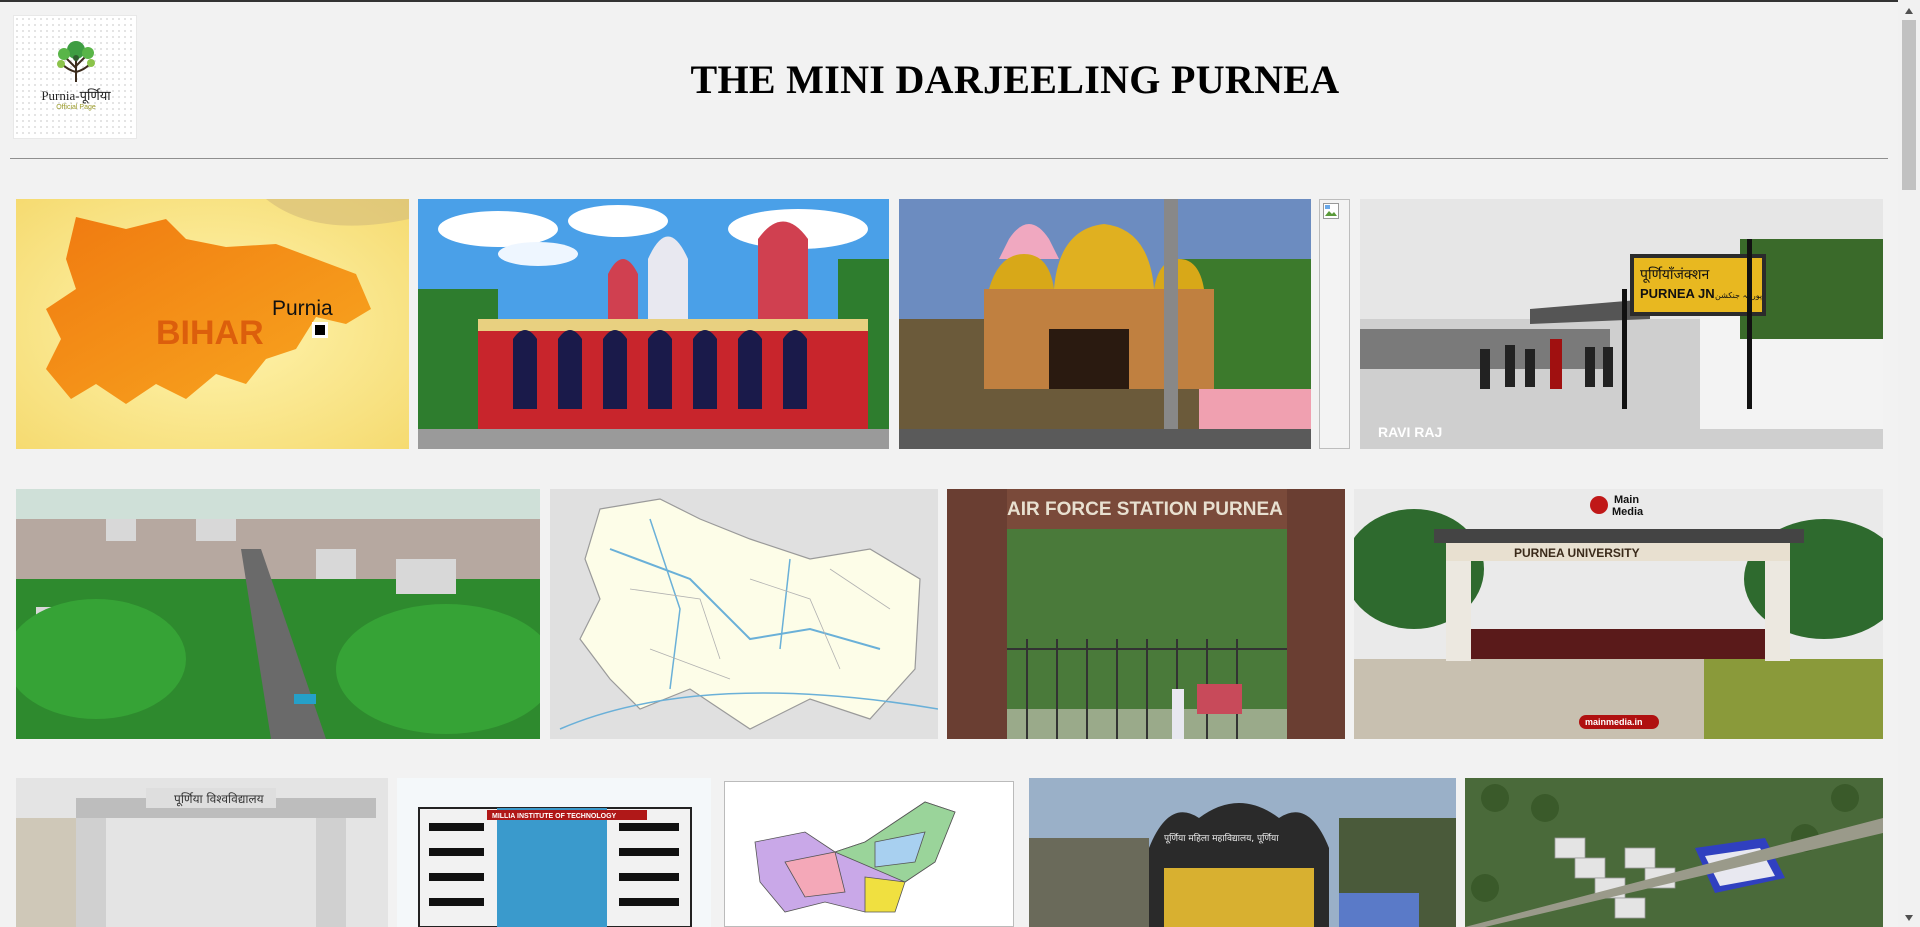 This screenshot has width=1920, height=927. I want to click on media-brand-media: Media, so click(1628, 512).